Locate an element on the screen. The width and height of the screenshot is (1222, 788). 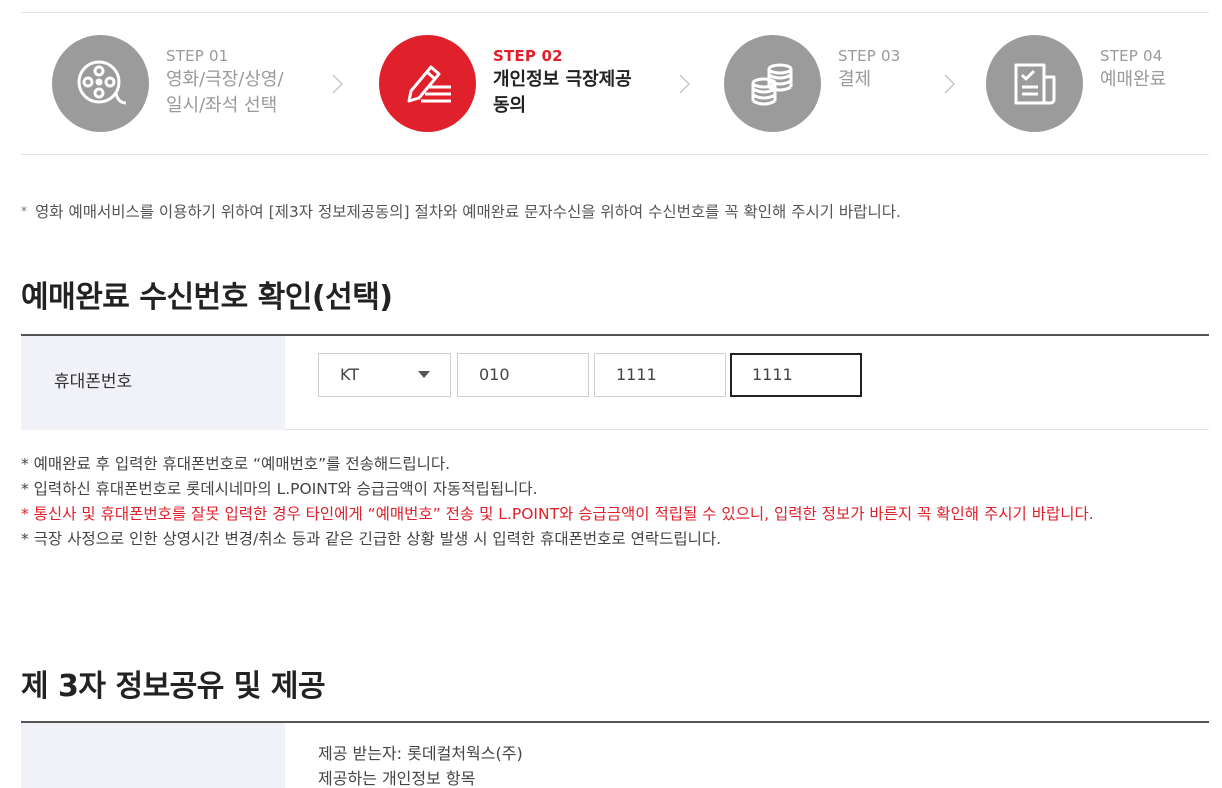
note-item: * 예매완료 후 입력한 휴대폰번호로 “예매번호”를 전송해드립니다. is located at coordinates (236, 464).